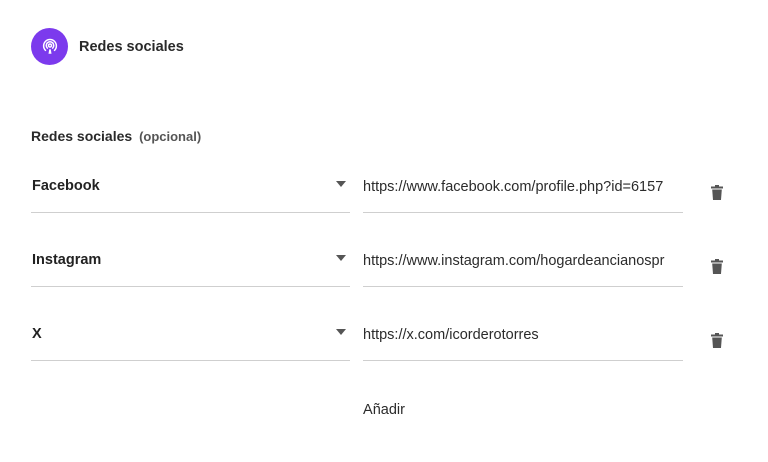  What do you see at coordinates (384, 410) in the screenshot?
I see `add-button: Añadir` at bounding box center [384, 410].